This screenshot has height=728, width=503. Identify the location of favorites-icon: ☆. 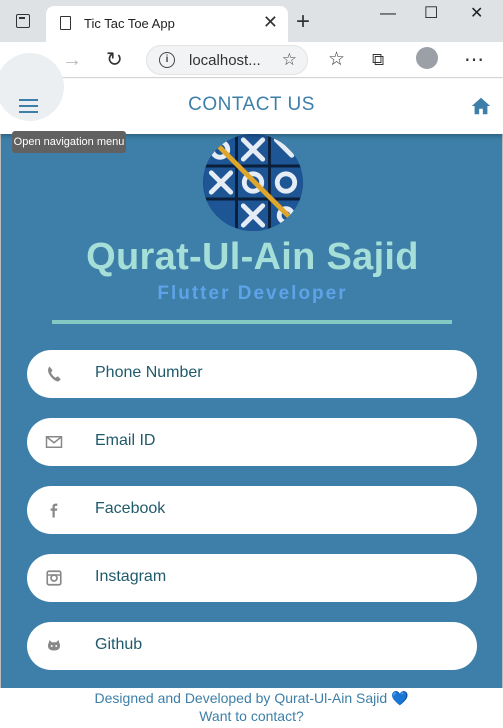
(336, 60).